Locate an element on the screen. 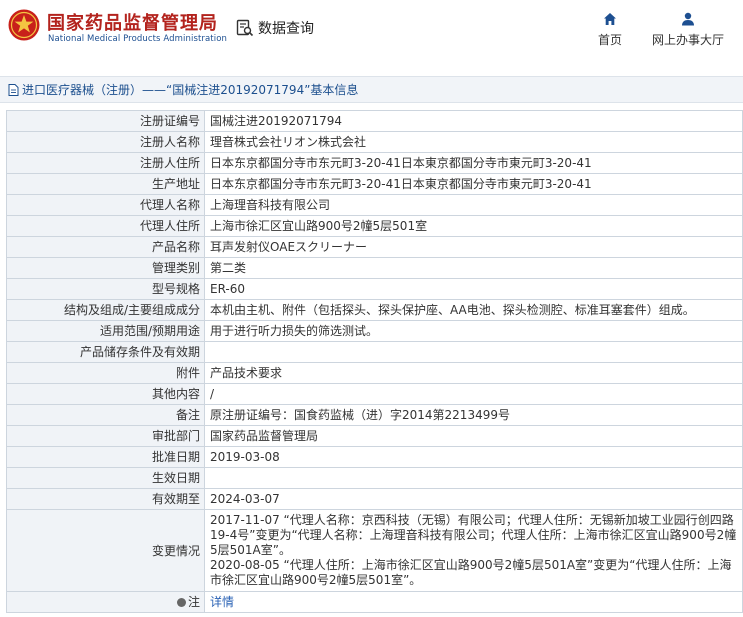  nav-home: 首页 is located at coordinates (610, 30).